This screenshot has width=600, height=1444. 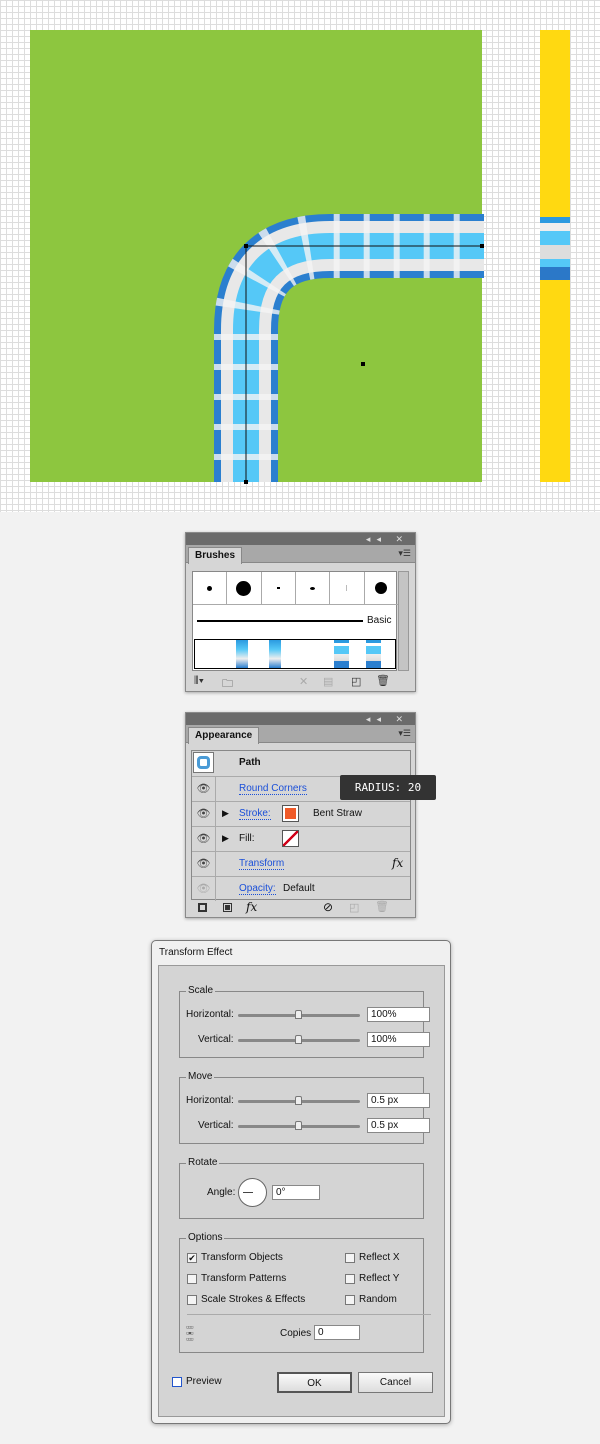 What do you see at coordinates (202, 907) in the screenshot?
I see `add-stroke-icon` at bounding box center [202, 907].